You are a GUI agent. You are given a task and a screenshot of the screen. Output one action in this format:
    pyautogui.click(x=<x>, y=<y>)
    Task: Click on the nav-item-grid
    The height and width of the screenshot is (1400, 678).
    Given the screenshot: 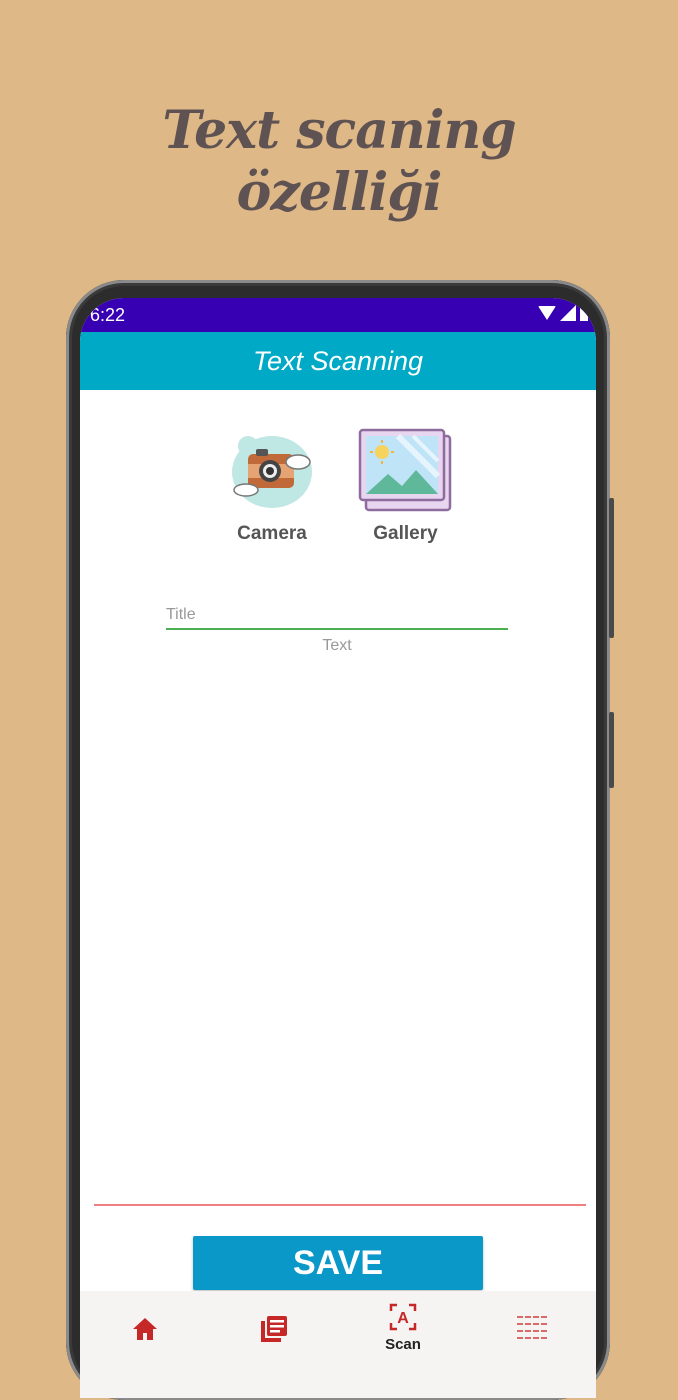 What is the action you would take?
    pyautogui.click(x=532, y=1330)
    